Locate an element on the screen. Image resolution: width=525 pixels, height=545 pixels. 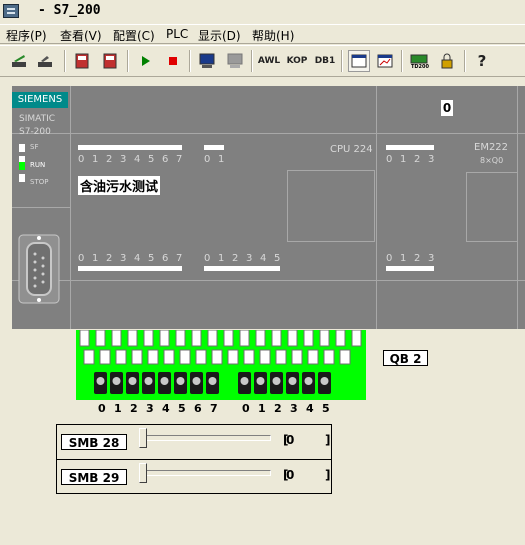
program-name: 含油污水测试 is located at coordinates (119, 185).